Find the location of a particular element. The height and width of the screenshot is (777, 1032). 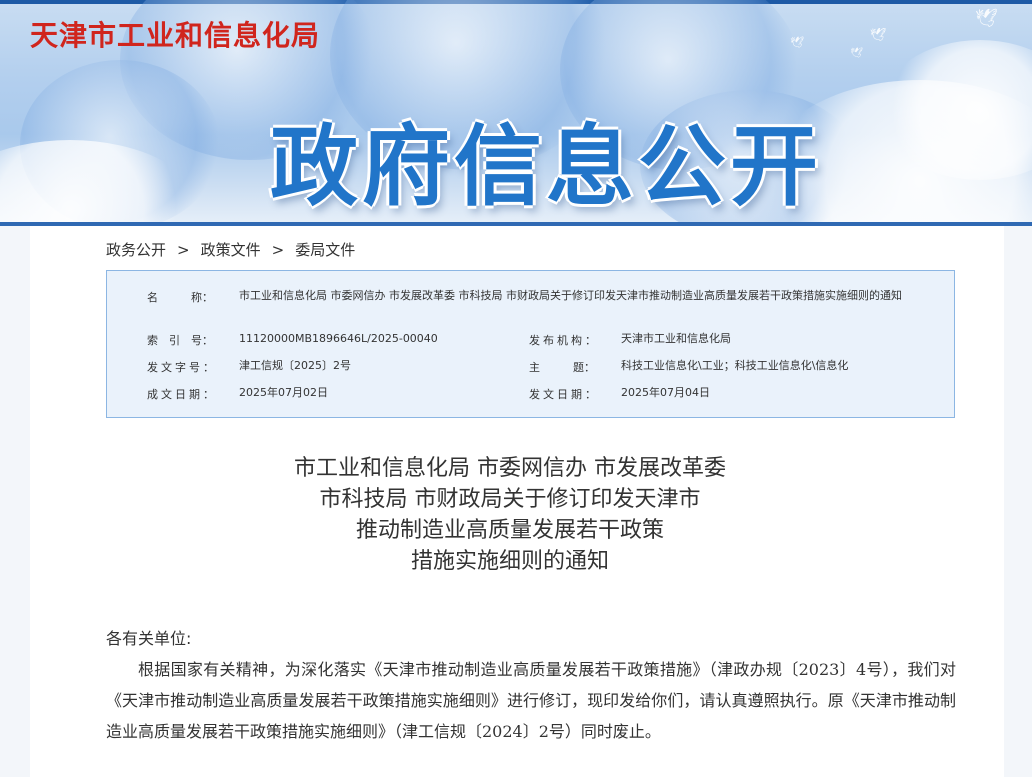

issued-date-value: 2025年07月04日 is located at coordinates (665, 392).